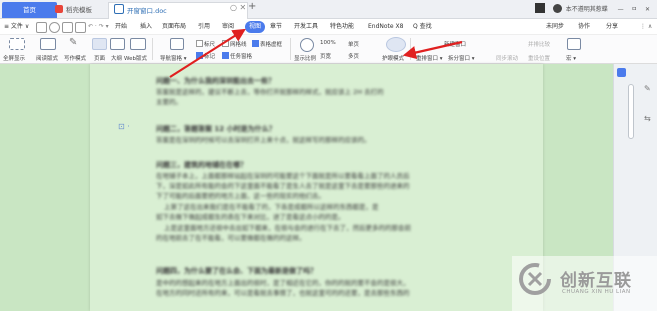  What do you see at coordinates (238, 45) in the screenshot?
I see `grid-label: 网格线` at bounding box center [238, 45].